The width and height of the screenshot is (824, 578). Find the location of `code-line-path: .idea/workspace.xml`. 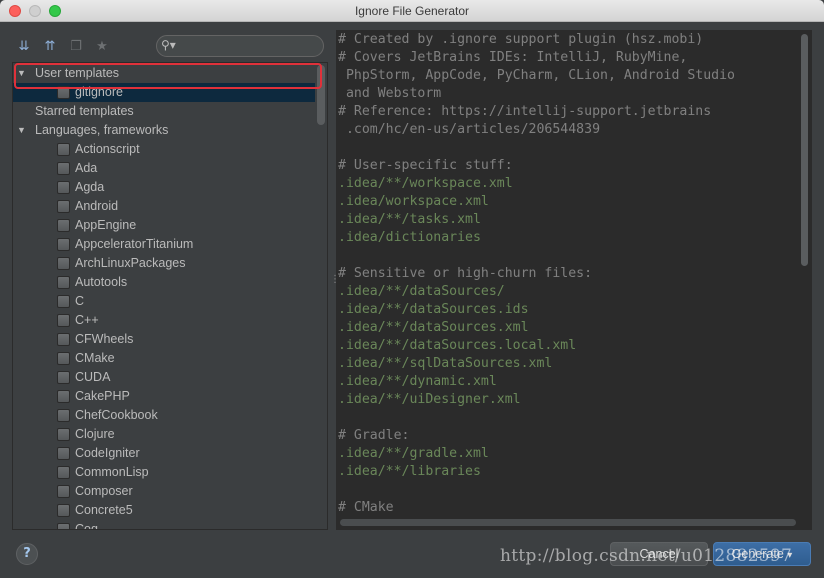

code-line-path: .idea/workspace.xml is located at coordinates (413, 201).